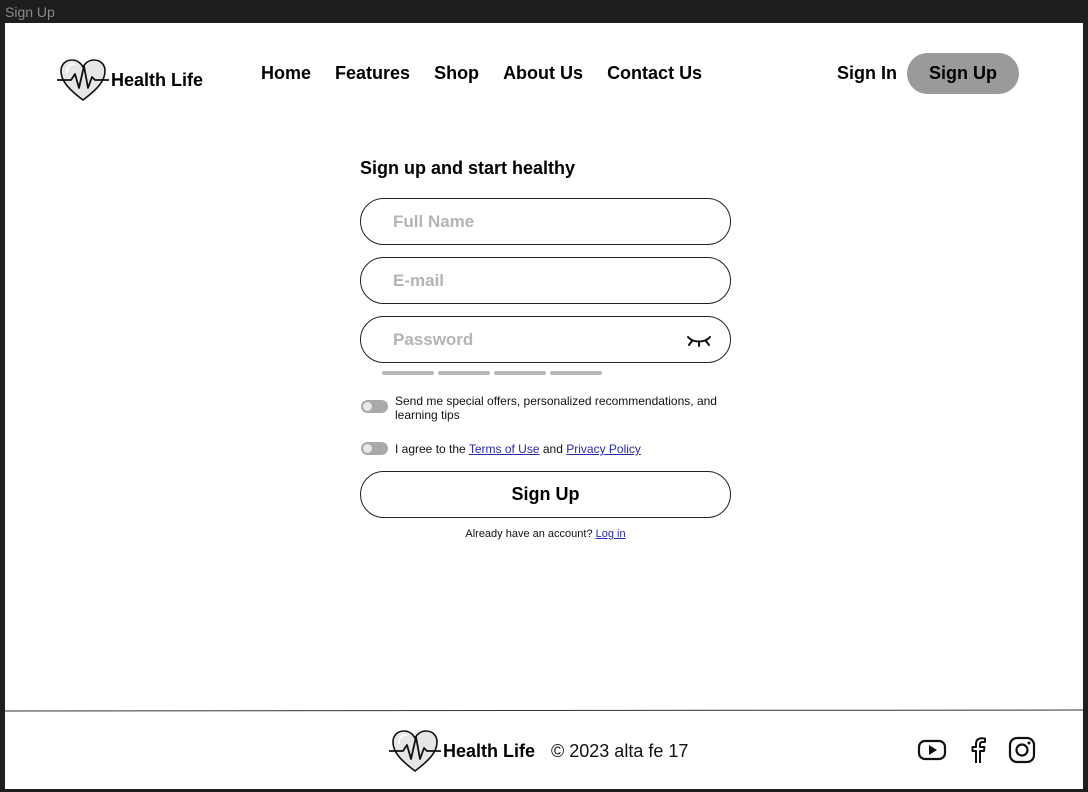 The height and width of the screenshot is (792, 1088). I want to click on agree-prefix: I agree to the, so click(430, 449).